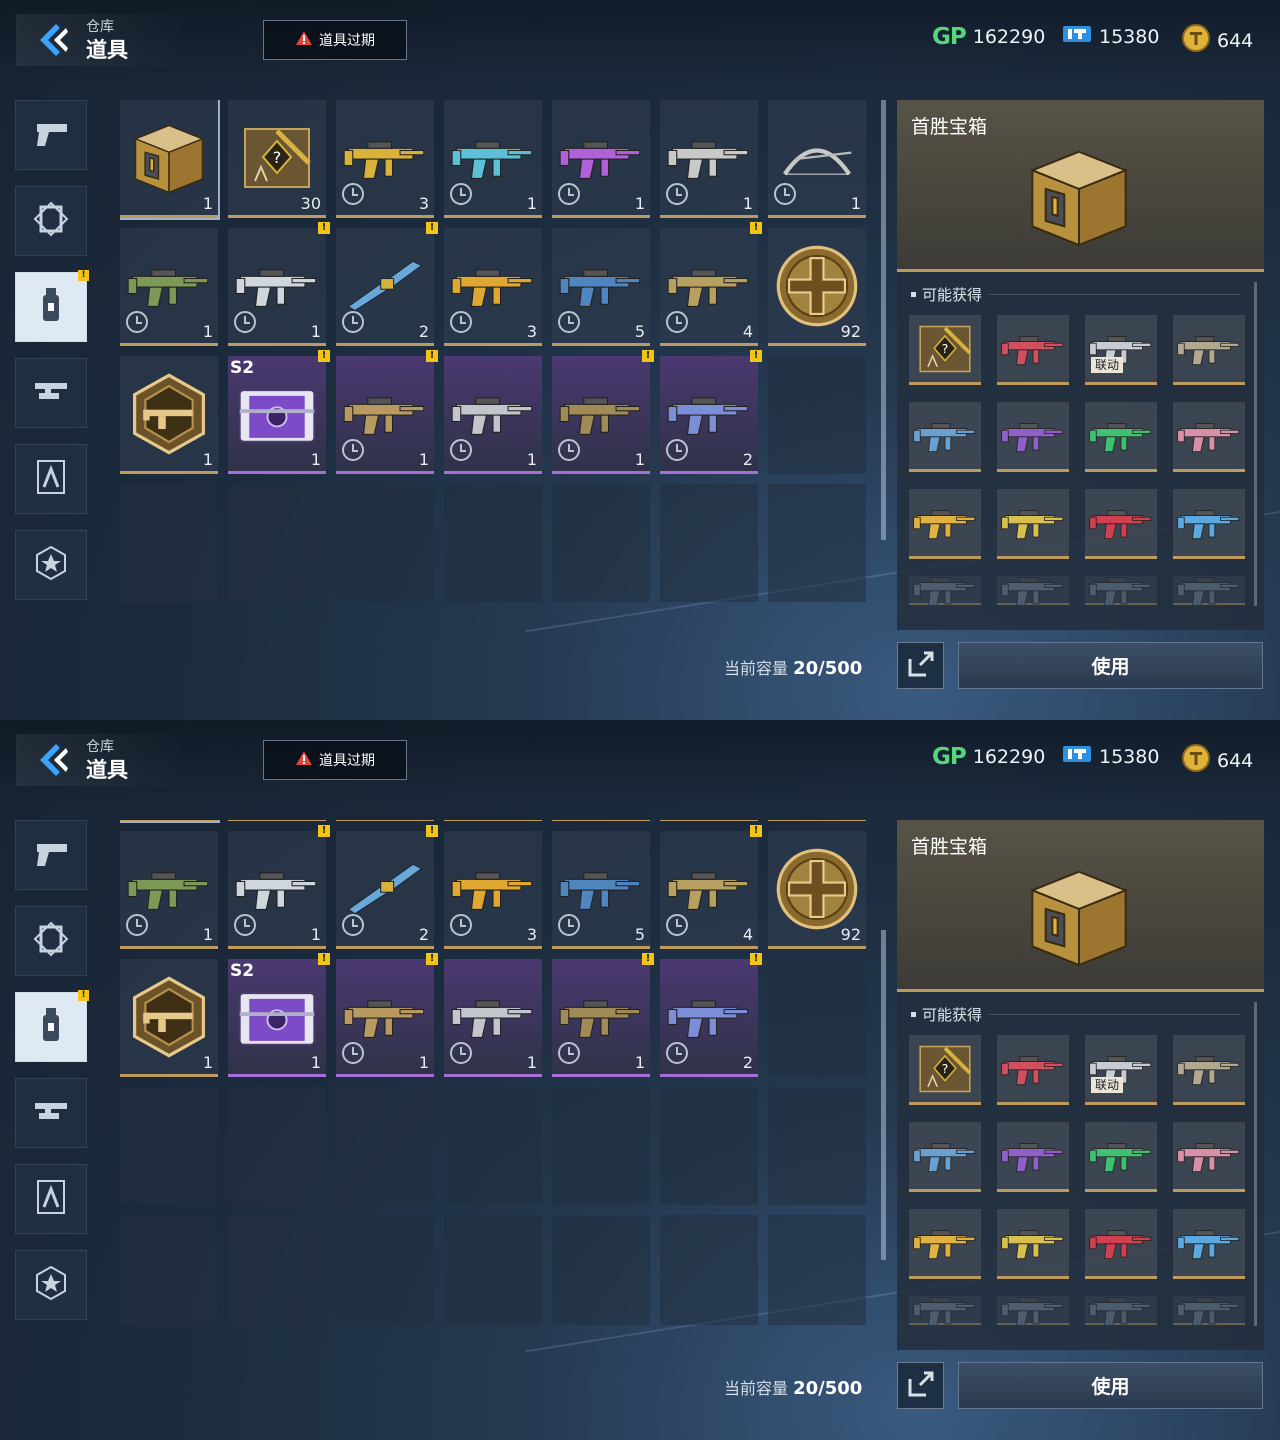 This screenshot has width=1280, height=1440. Describe the element at coordinates (648, 356) in the screenshot. I see `new-badge: !` at that location.